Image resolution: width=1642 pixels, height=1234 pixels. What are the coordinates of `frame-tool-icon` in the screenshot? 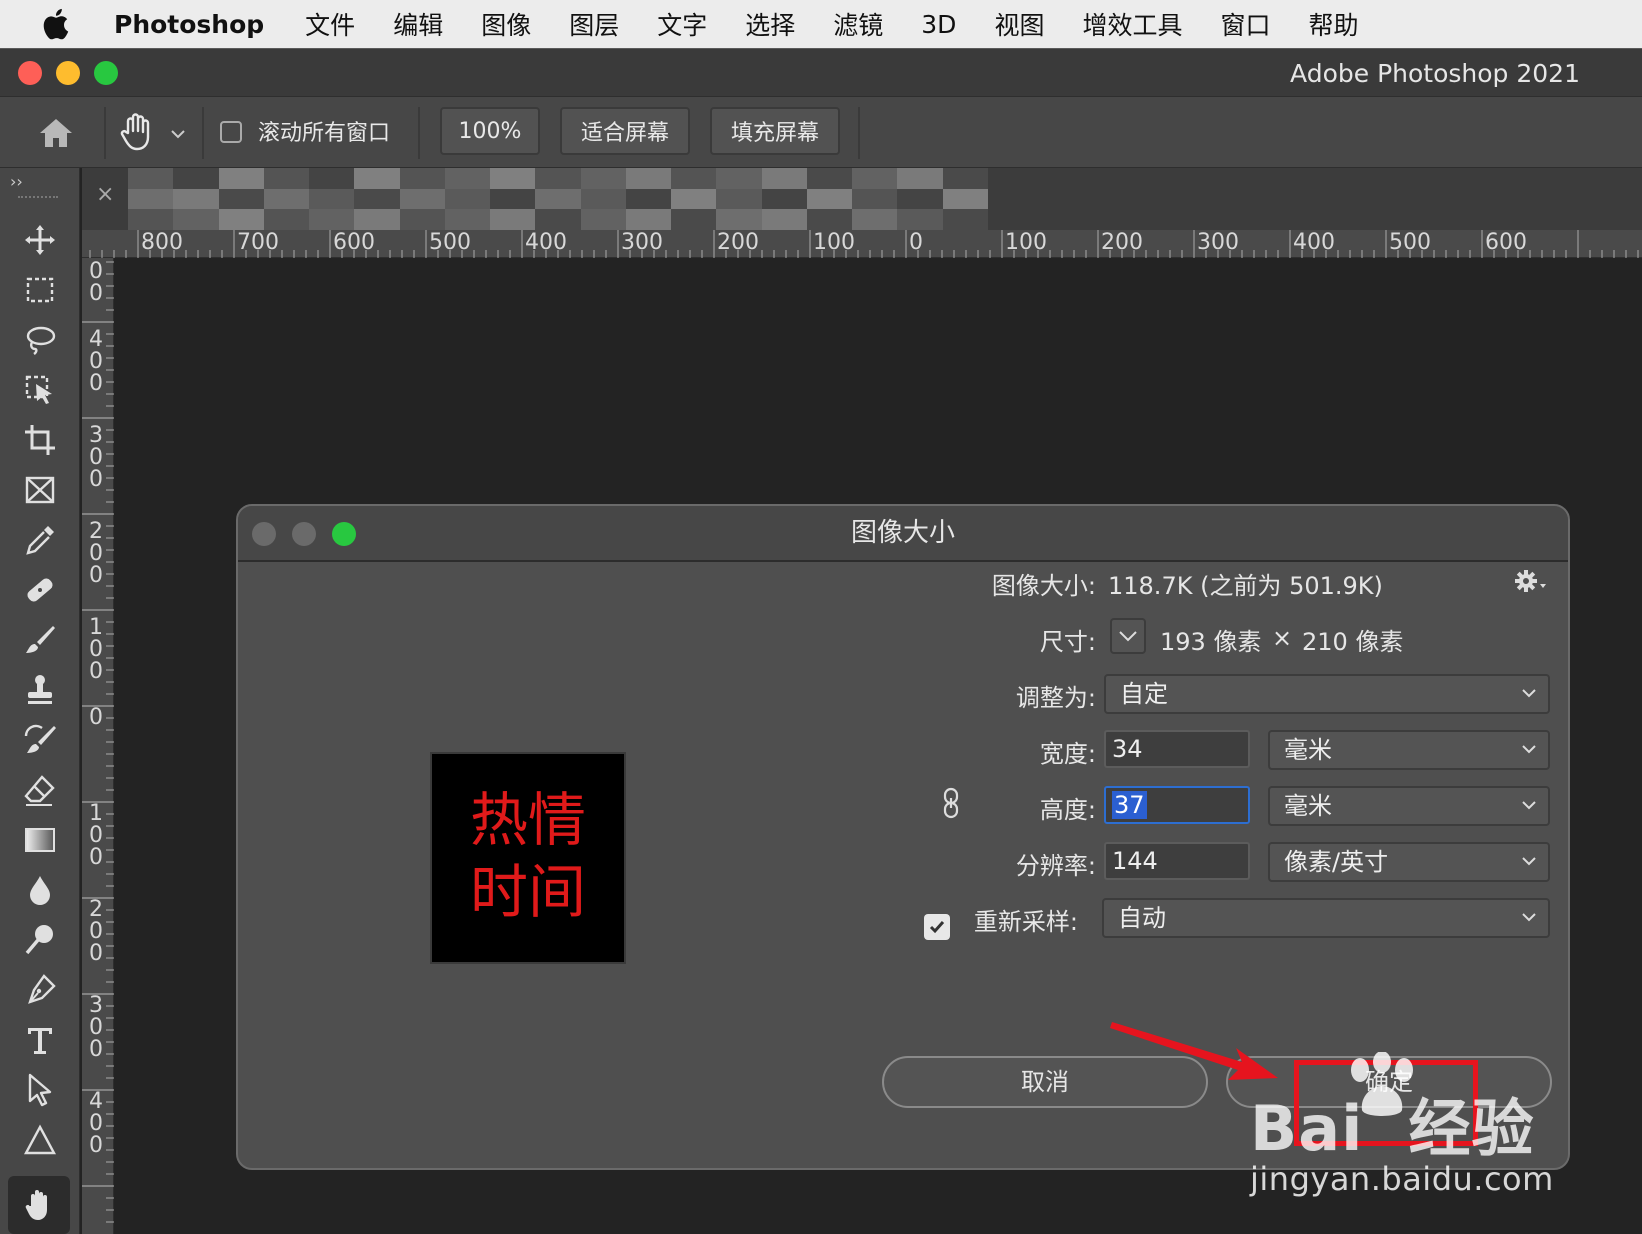 It's located at (40, 490).